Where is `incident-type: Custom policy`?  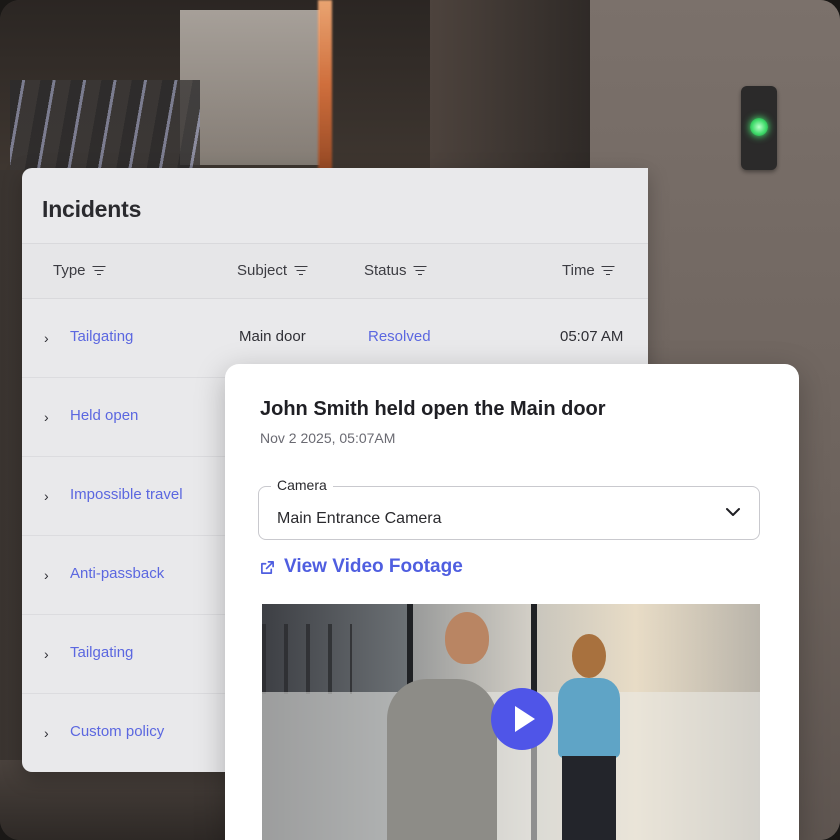 incident-type: Custom policy is located at coordinates (117, 731).